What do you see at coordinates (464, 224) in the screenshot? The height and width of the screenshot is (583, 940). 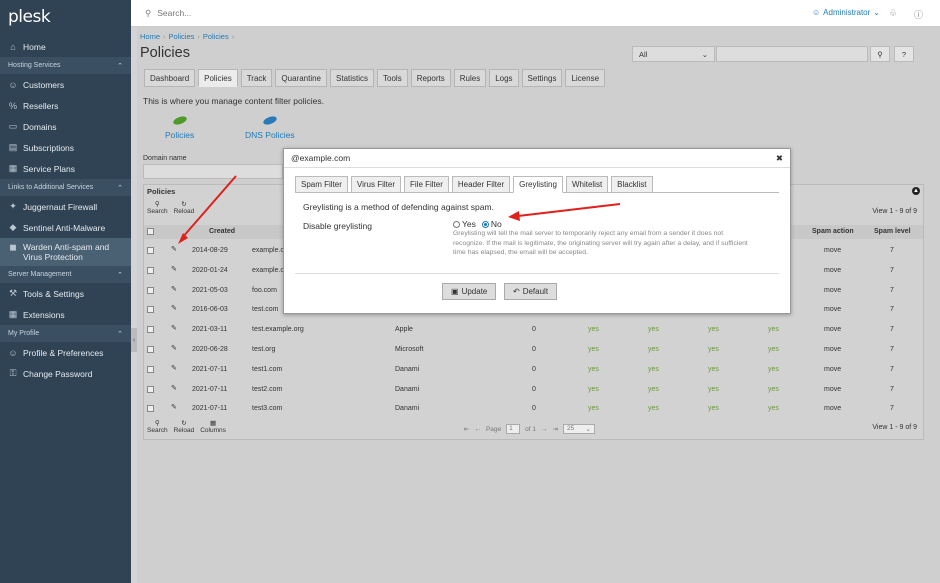 I see `radio-yes: Yes` at bounding box center [464, 224].